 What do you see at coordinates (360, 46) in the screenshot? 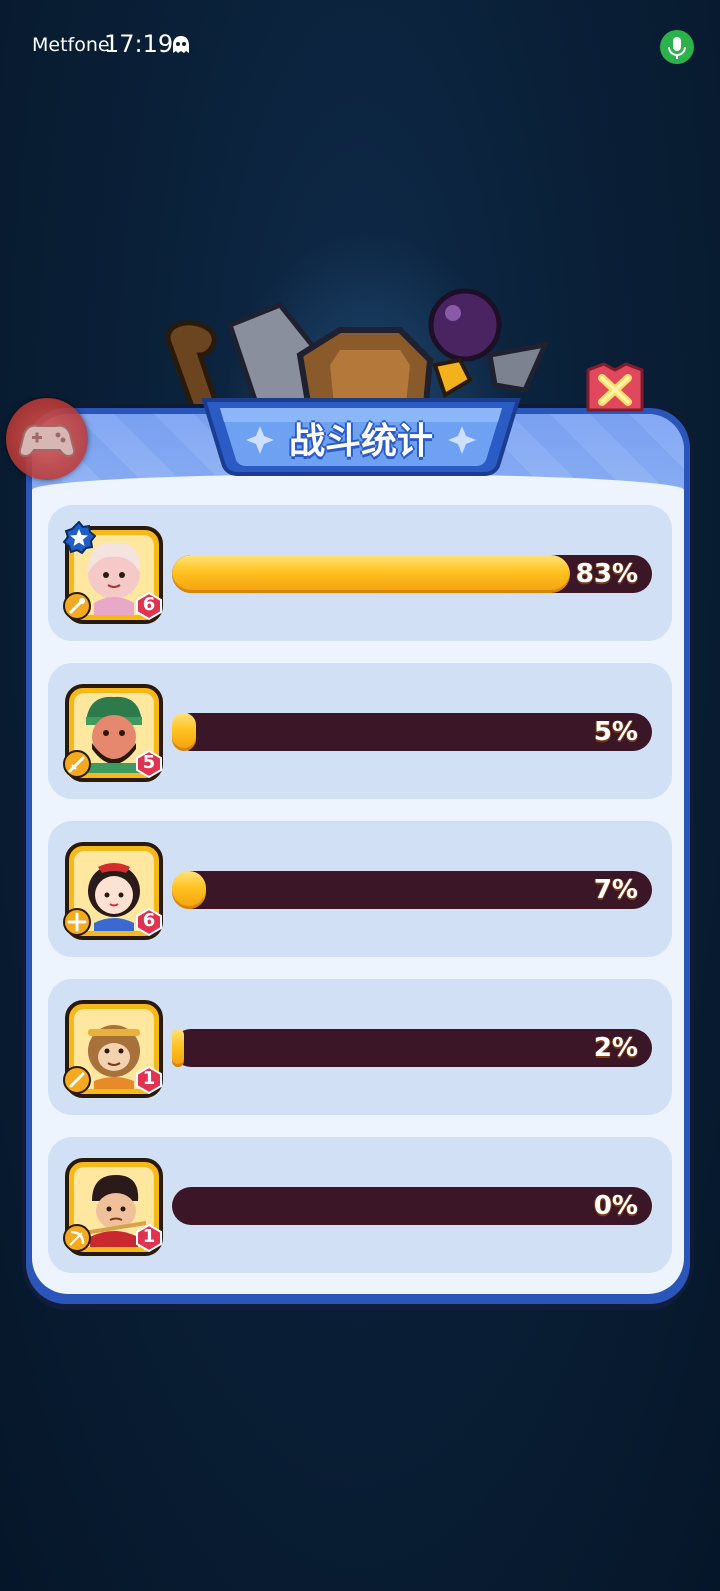
I see `status-bar: Metfone 17:19` at bounding box center [360, 46].